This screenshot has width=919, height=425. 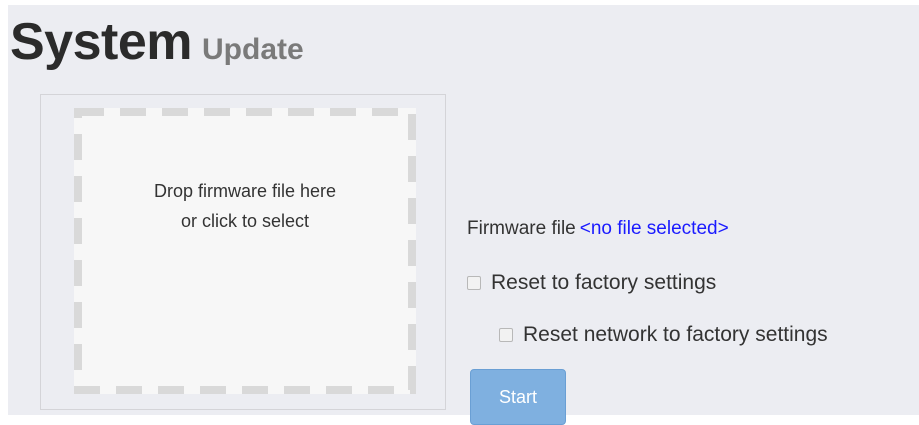 What do you see at coordinates (245, 191) in the screenshot?
I see `dropzone-text-line1: Drop firmware file here` at bounding box center [245, 191].